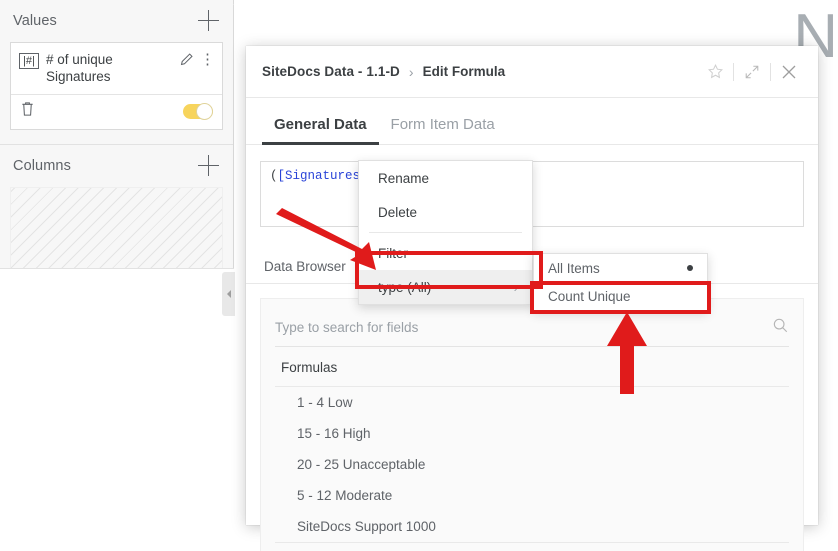 This screenshot has width=838, height=551. What do you see at coordinates (204, 111) in the screenshot?
I see `toggle-knob` at bounding box center [204, 111].